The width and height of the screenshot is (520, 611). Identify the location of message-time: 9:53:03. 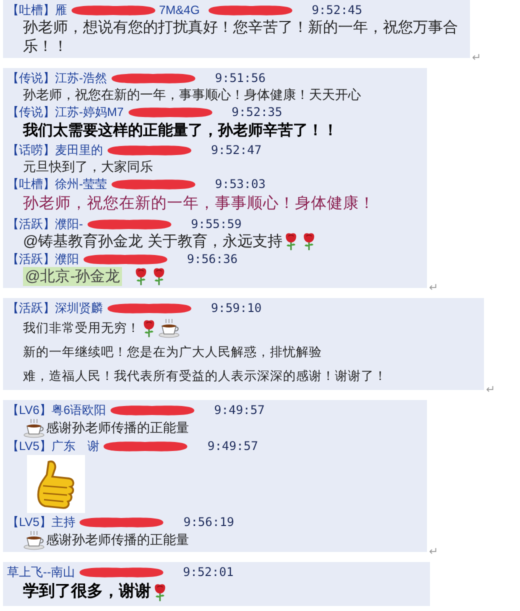
(240, 184).